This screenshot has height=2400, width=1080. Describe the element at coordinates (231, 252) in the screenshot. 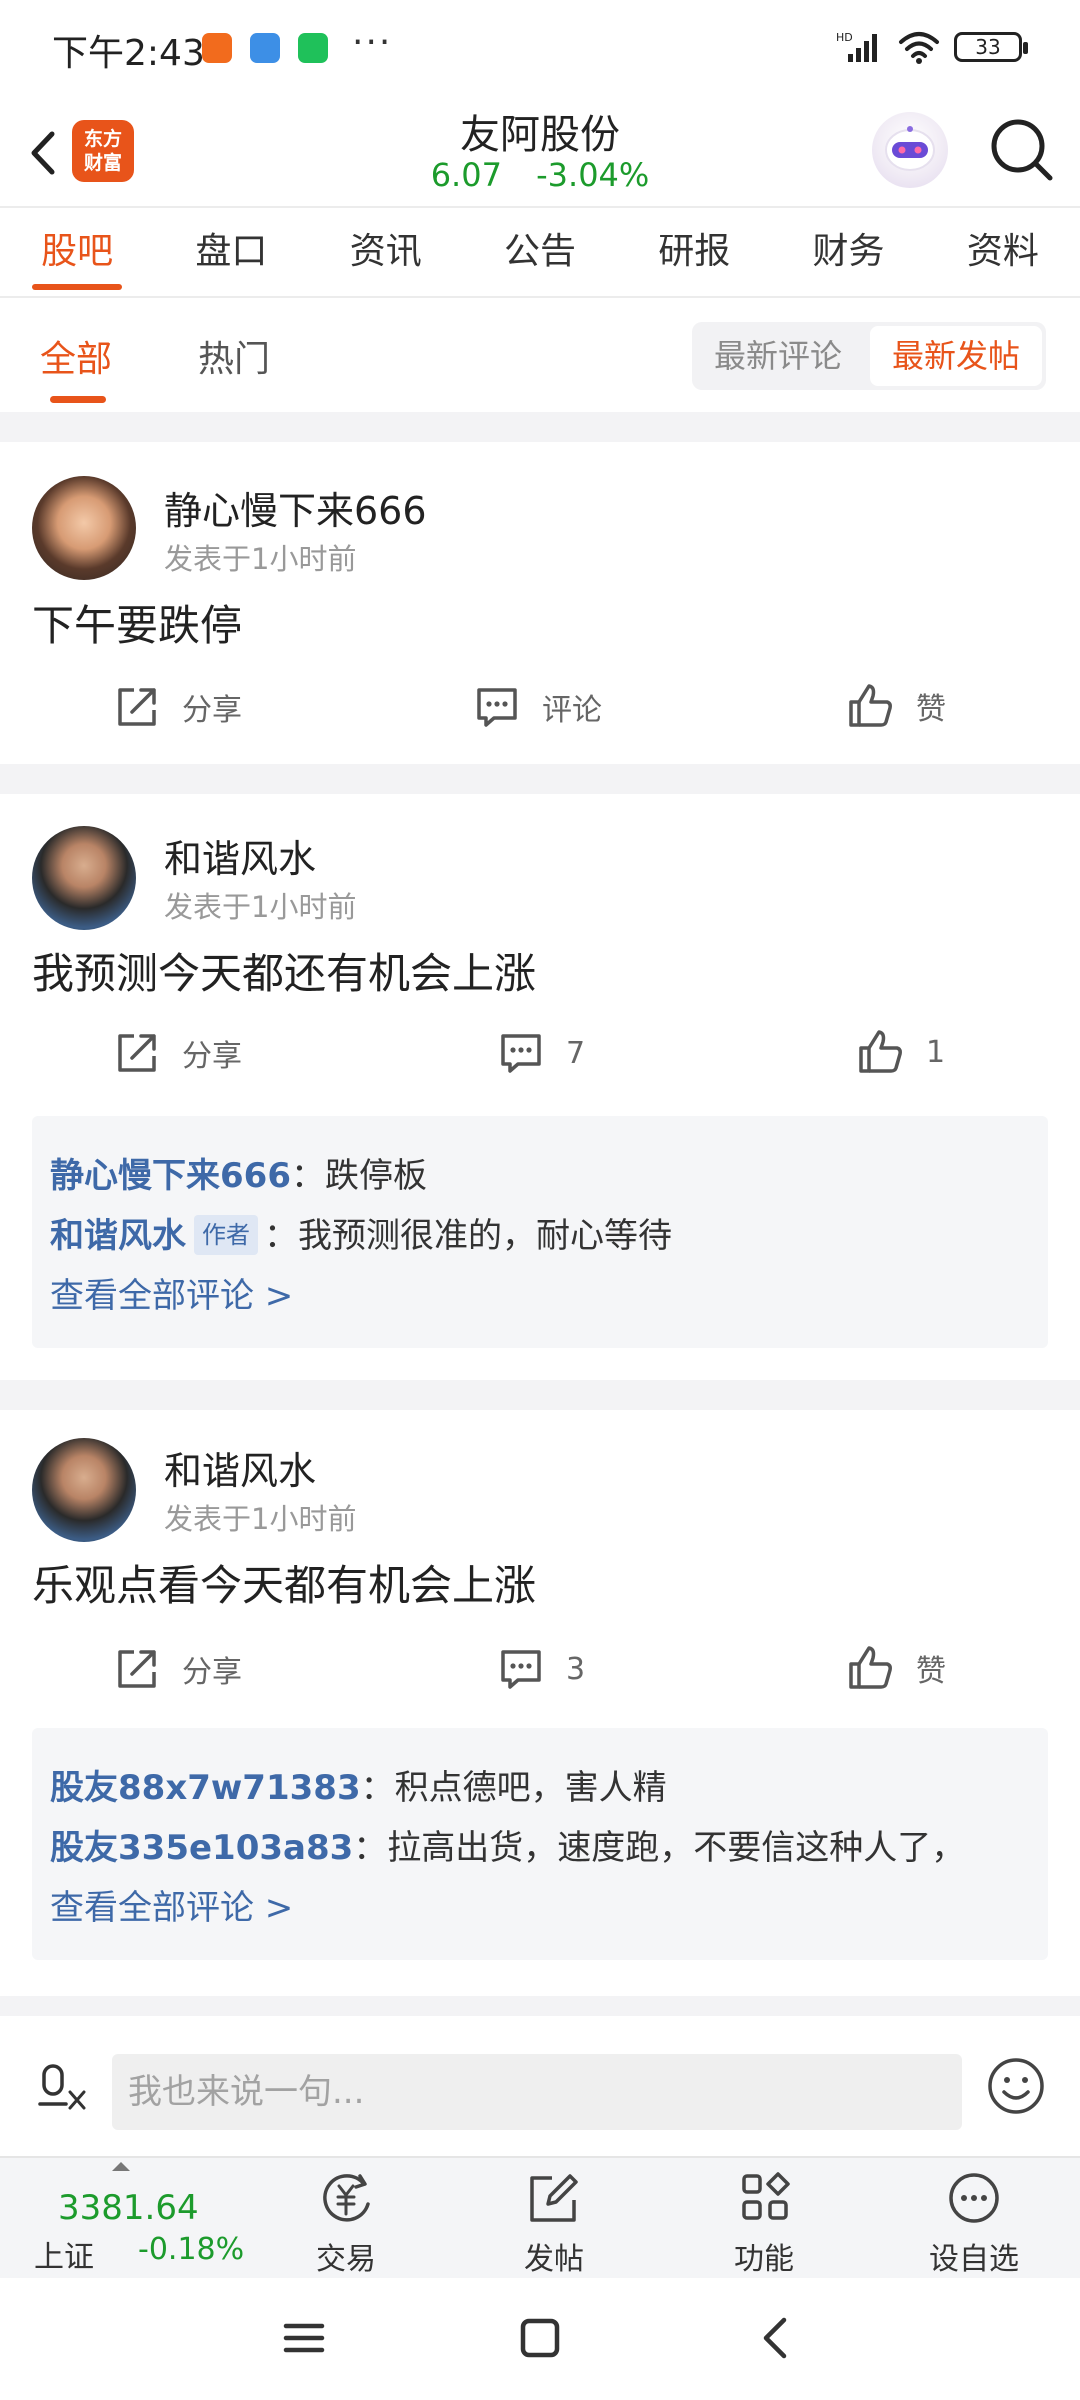

I see `tab-pankou: 盘口` at that location.